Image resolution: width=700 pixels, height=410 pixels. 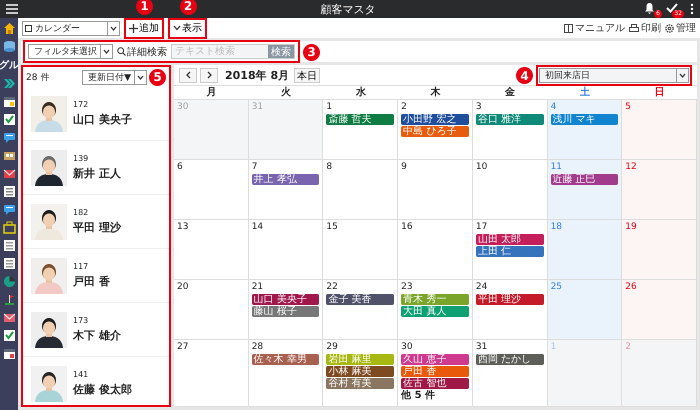 I want to click on result-count: 28 件, so click(x=38, y=78).